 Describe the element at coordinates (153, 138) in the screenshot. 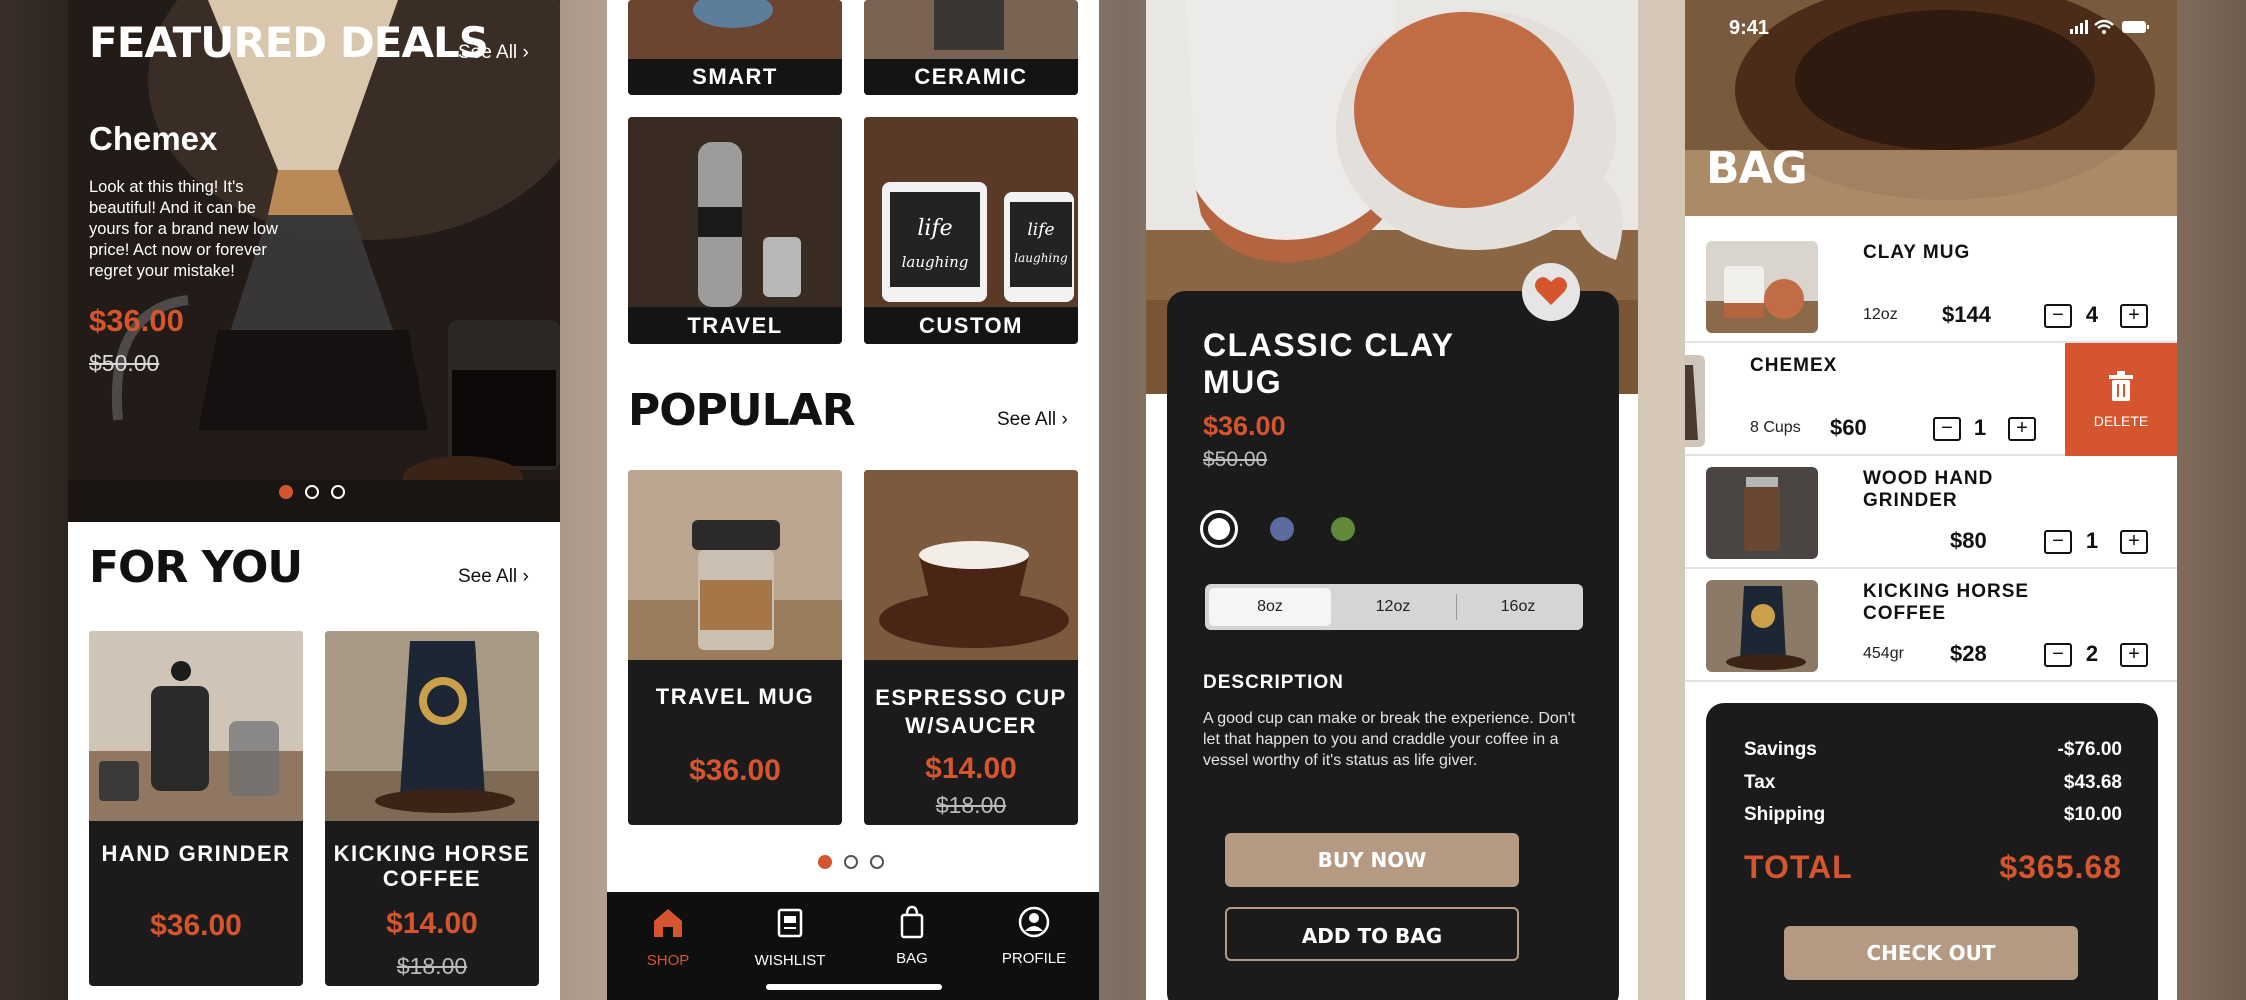

I see `hero-product-name: Chemex` at that location.